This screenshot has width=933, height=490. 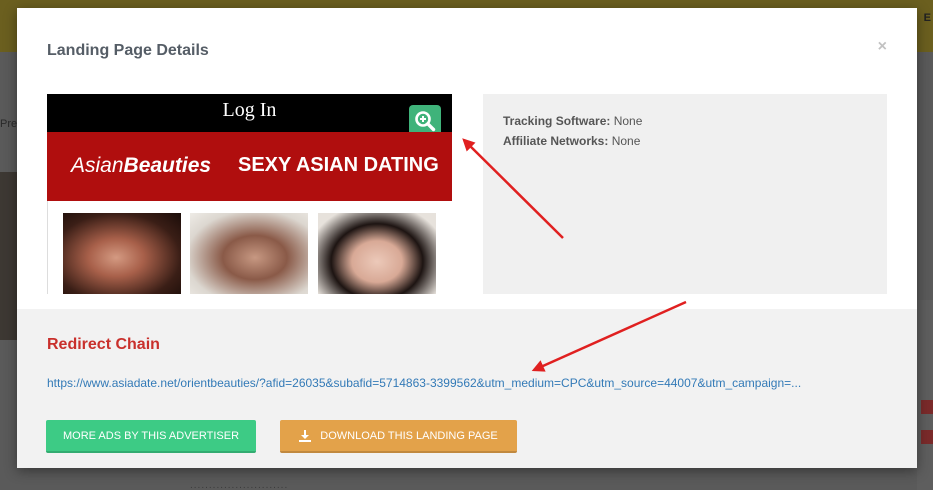 I want to click on affiliate-networks-value: None, so click(x=626, y=141).